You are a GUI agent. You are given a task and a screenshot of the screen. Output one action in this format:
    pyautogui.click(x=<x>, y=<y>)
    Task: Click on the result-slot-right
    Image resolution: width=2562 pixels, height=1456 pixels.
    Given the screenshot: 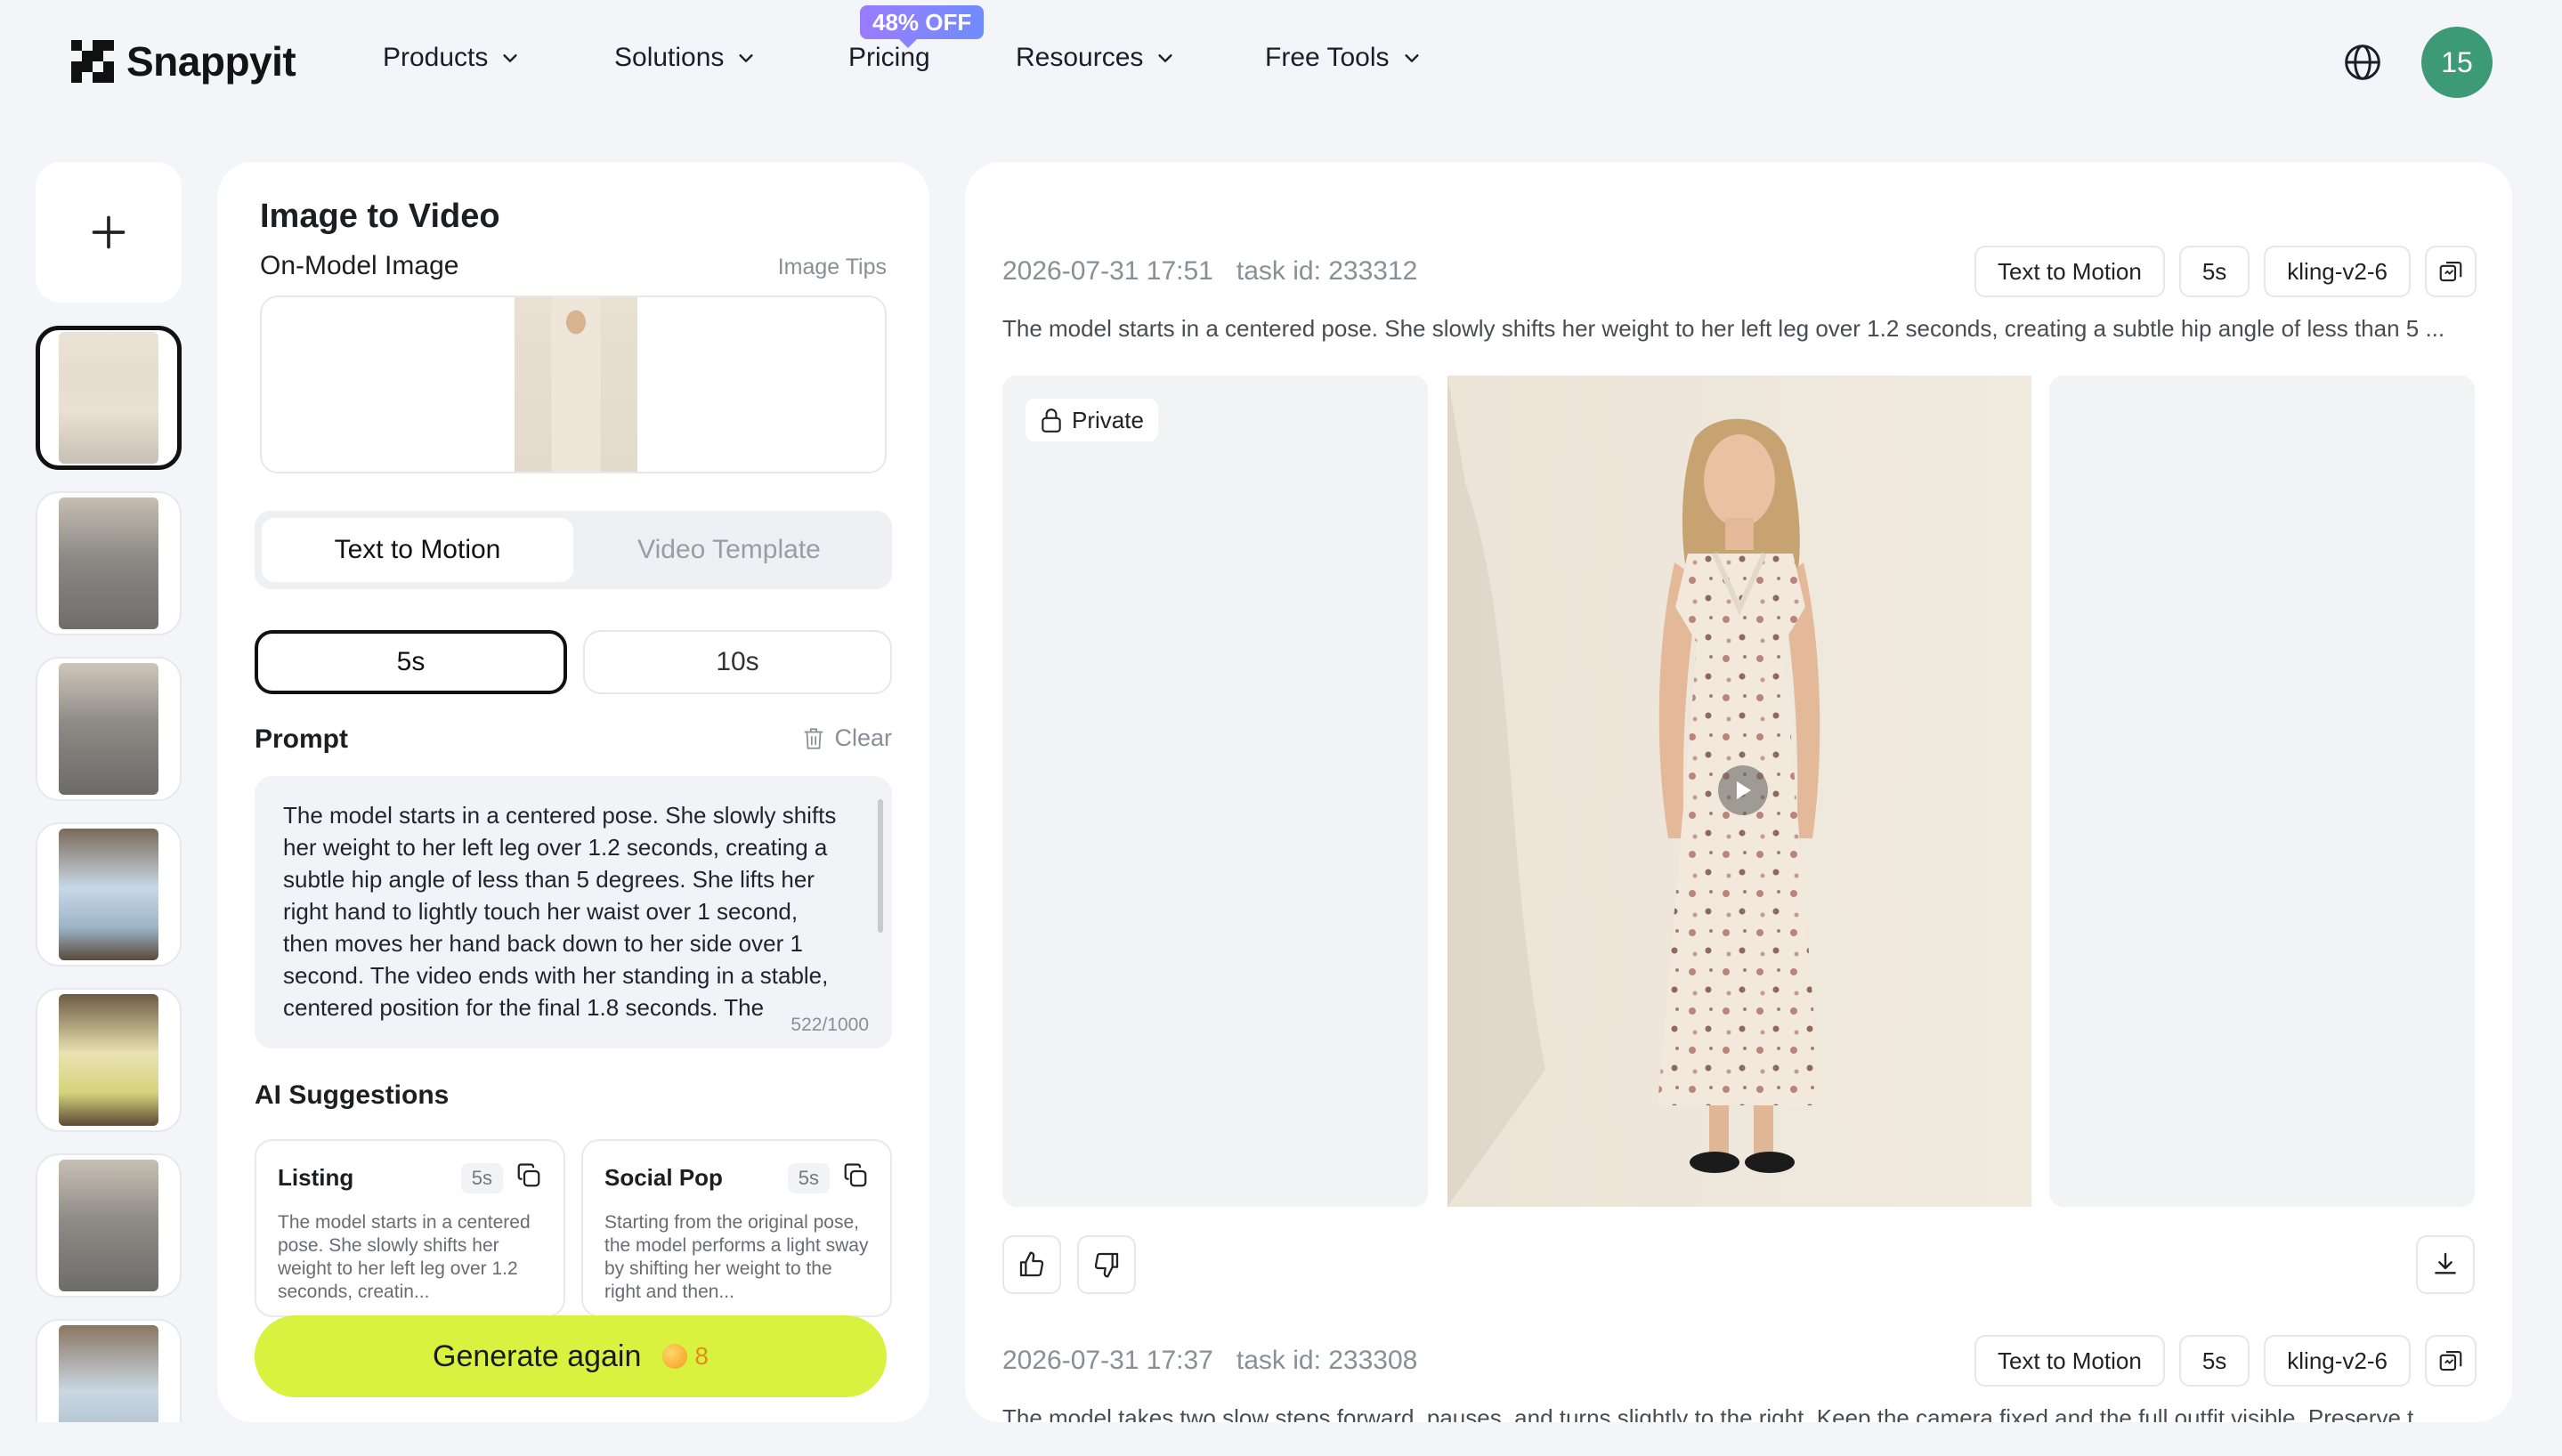 What is the action you would take?
    pyautogui.click(x=2262, y=791)
    